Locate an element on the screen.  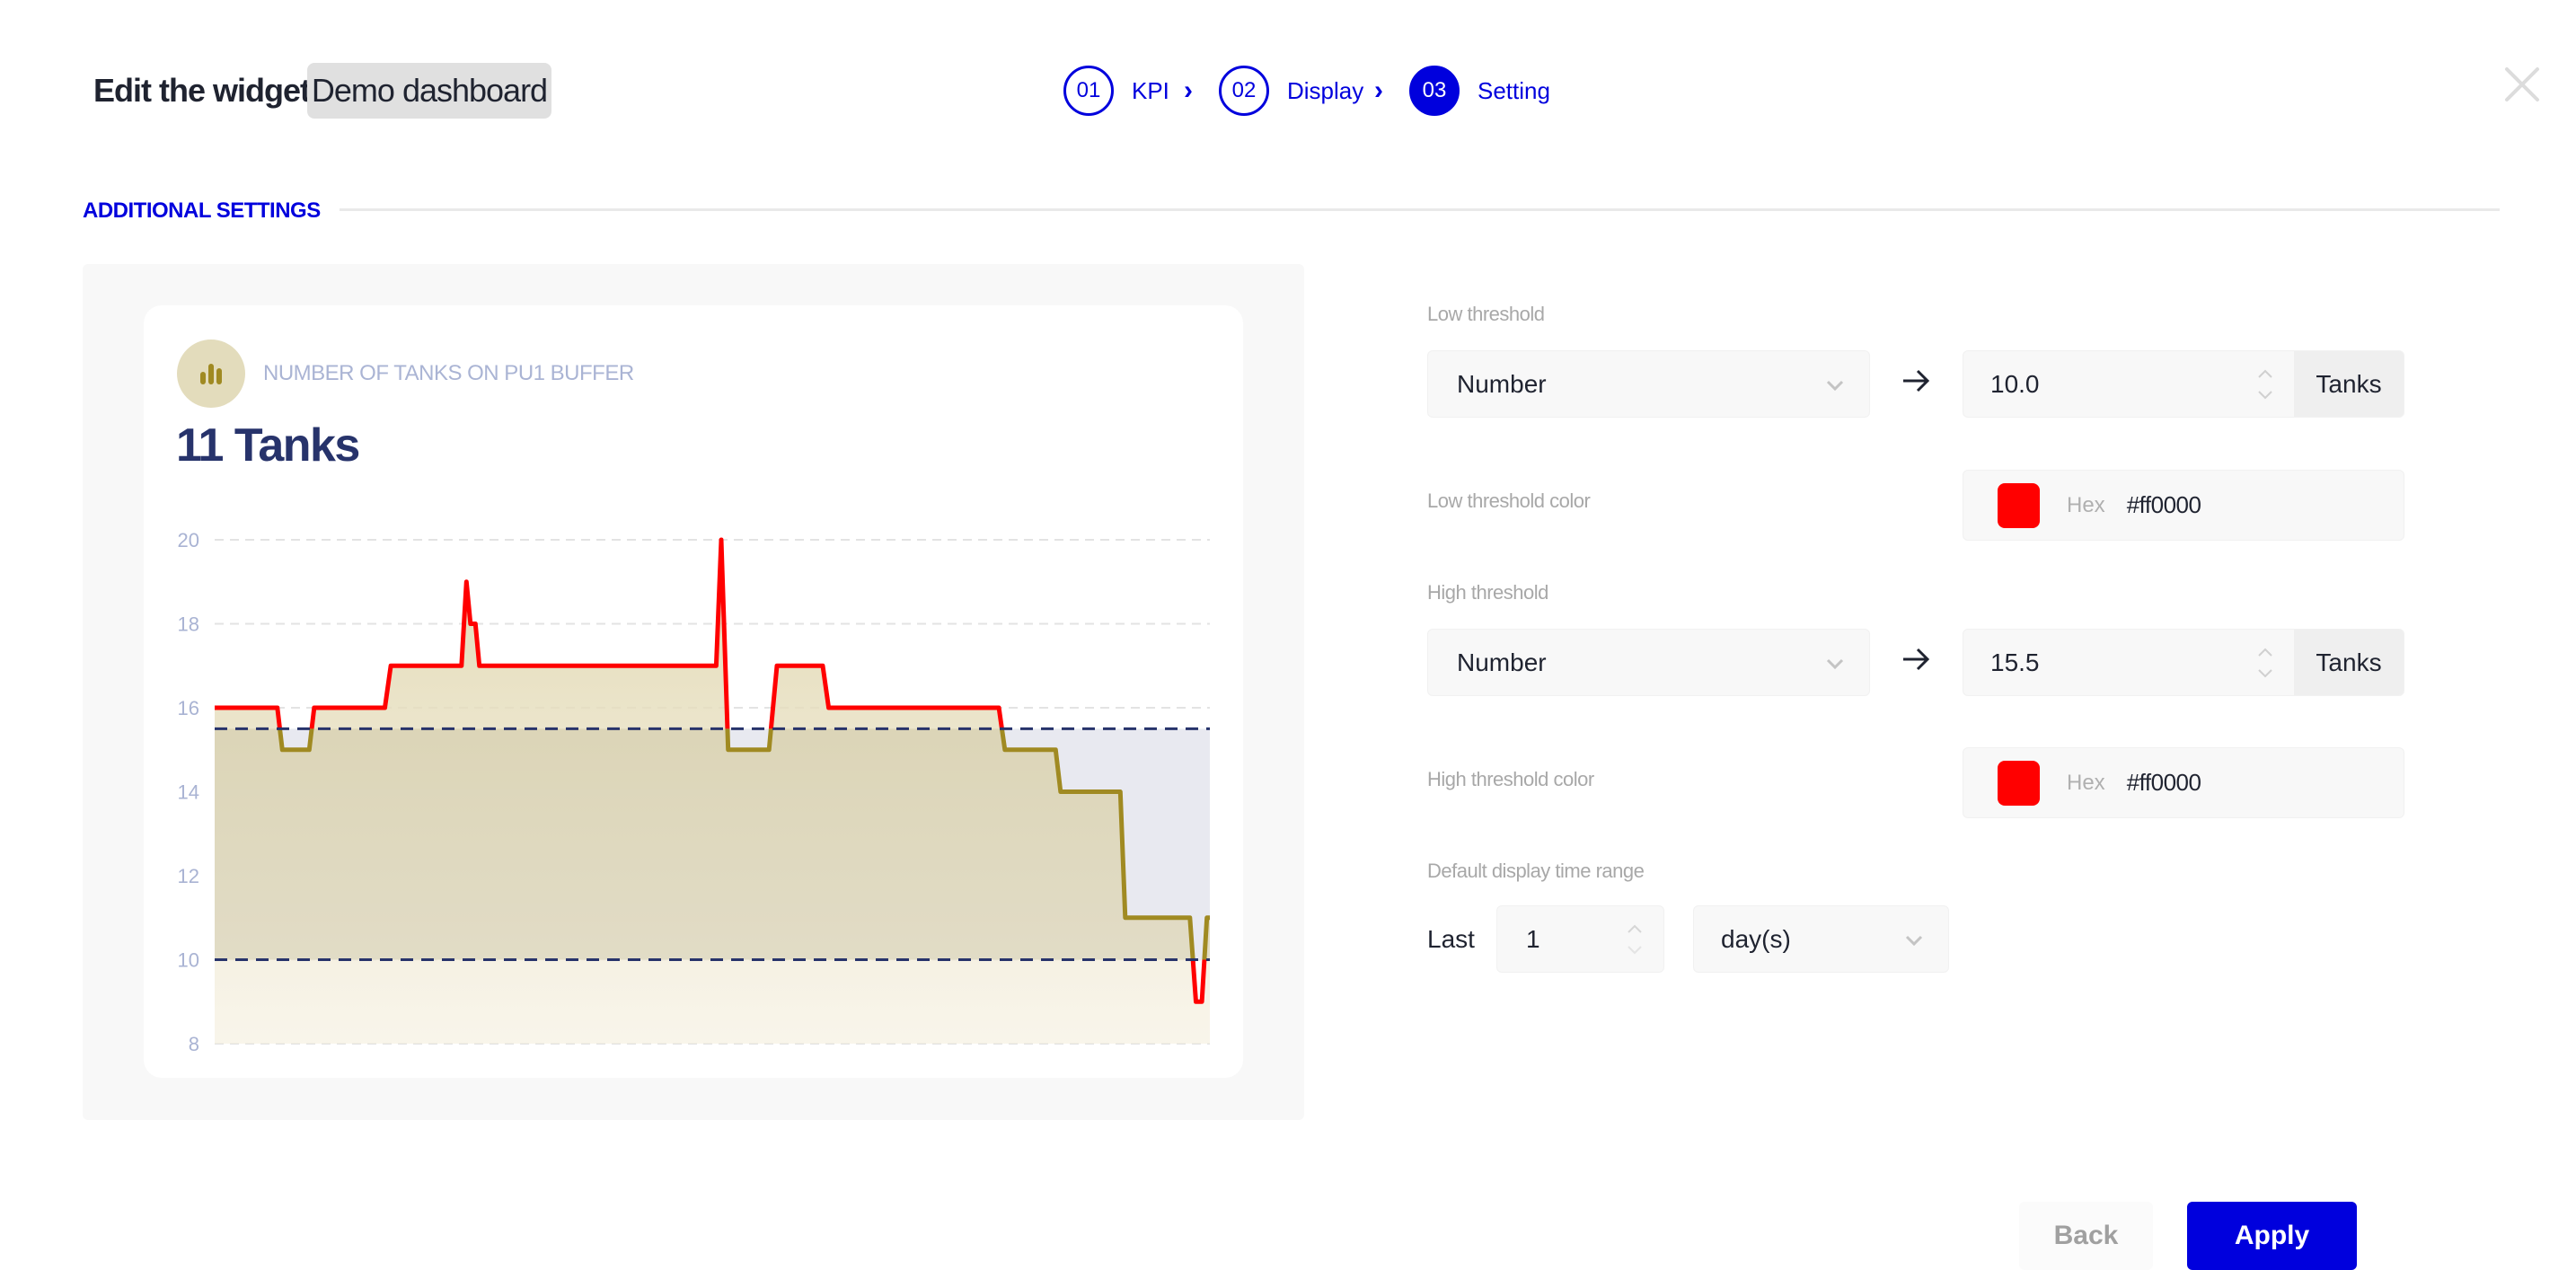
y-tick-label: 14 is located at coordinates (188, 793).